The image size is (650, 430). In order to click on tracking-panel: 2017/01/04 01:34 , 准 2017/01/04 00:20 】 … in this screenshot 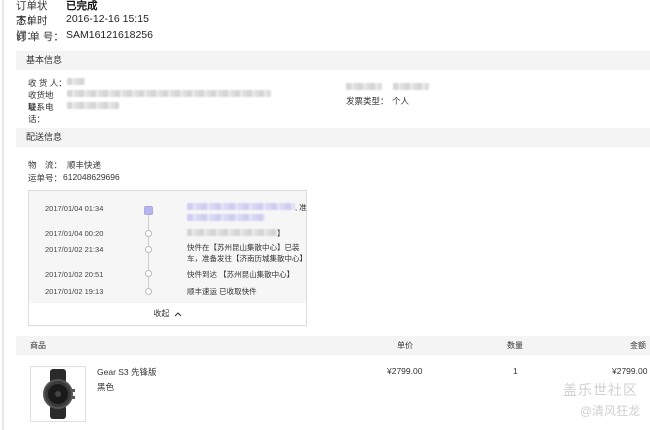, I will do `click(167, 258)`.